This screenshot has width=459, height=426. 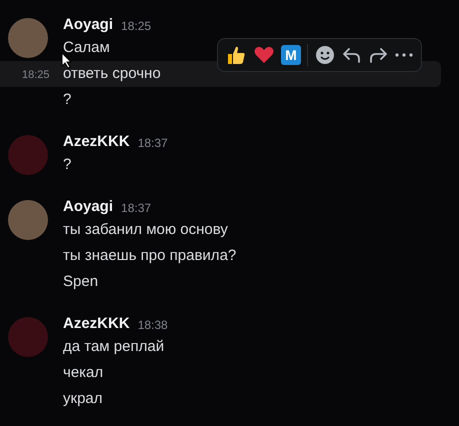 I want to click on message-text: украл, so click(x=82, y=398).